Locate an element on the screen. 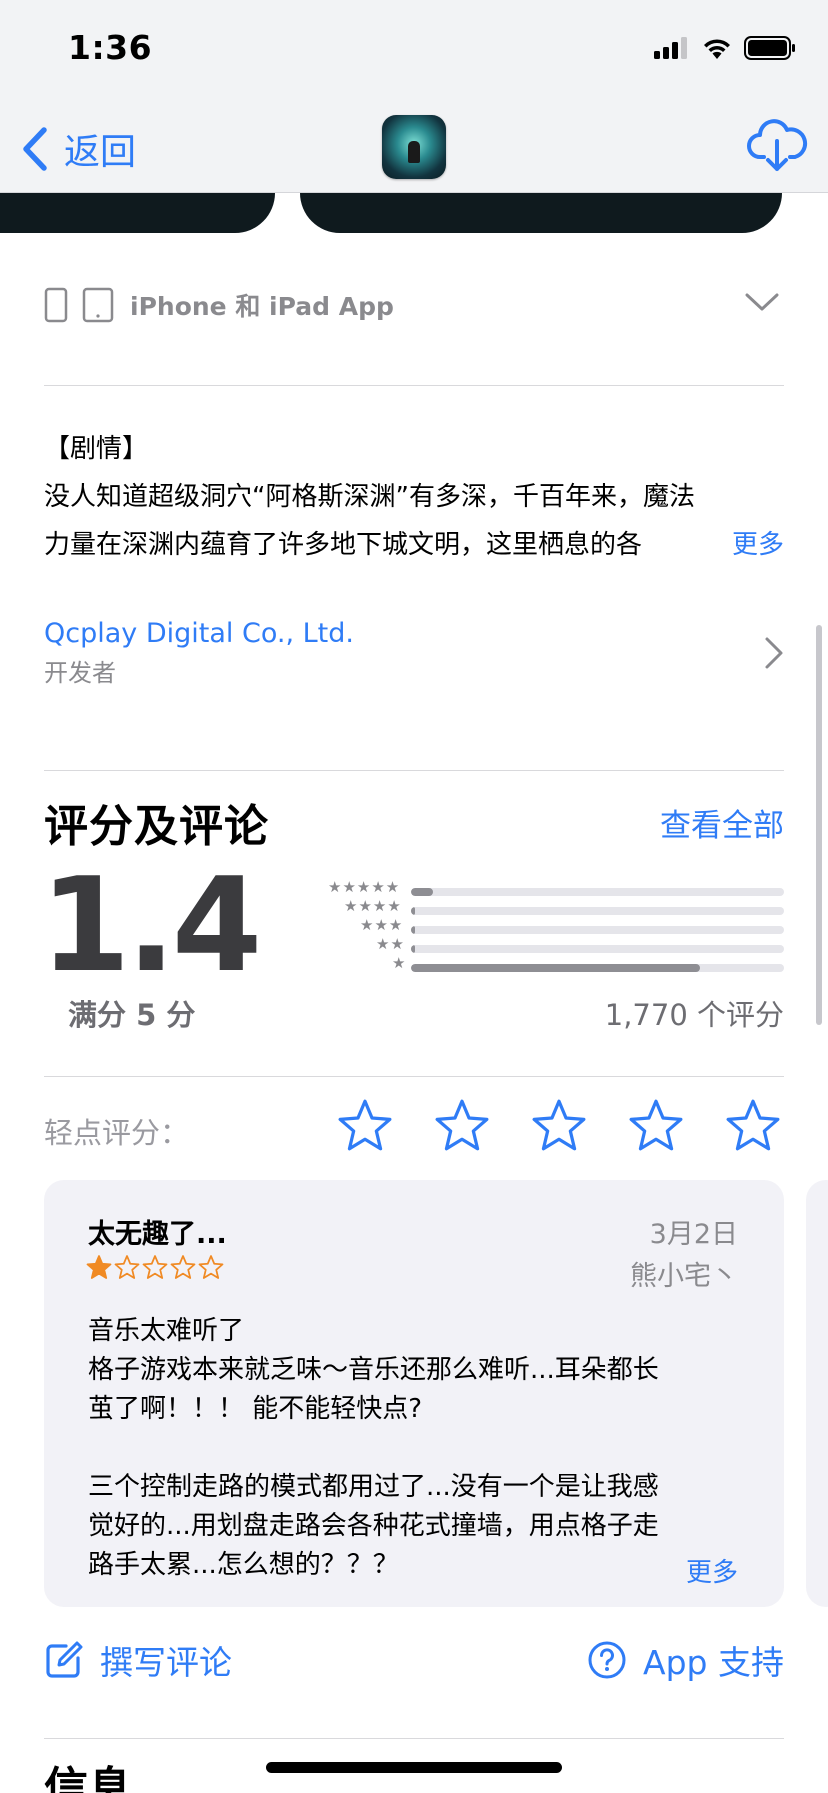  navigation-bar: 返回 is located at coordinates (414, 149).